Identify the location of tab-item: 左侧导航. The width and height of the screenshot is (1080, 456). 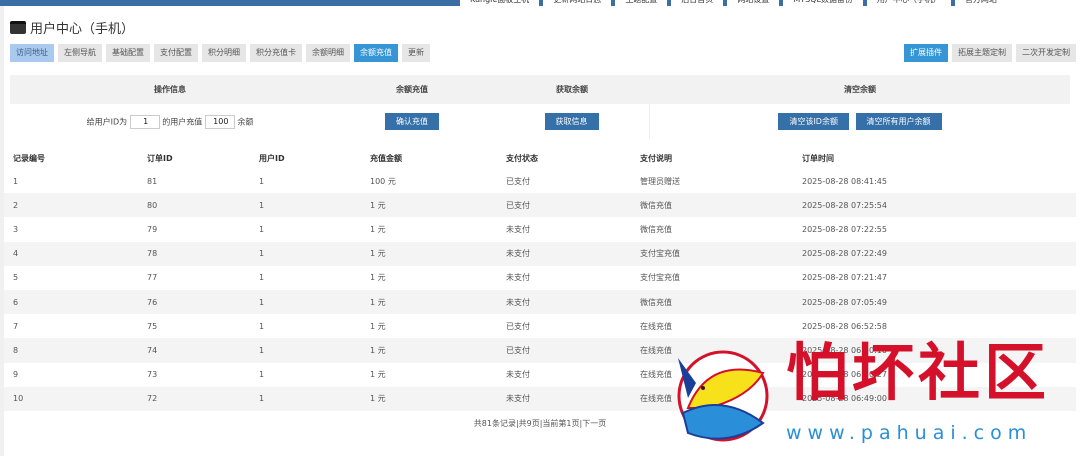
(80, 53).